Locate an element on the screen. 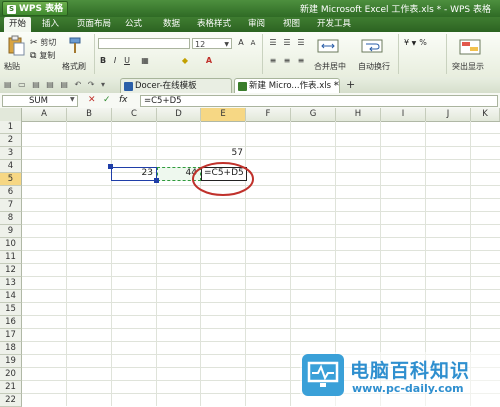 Image resolution: width=500 pixels, height=407 pixels. menu-home: 开始 is located at coordinates (18, 24).